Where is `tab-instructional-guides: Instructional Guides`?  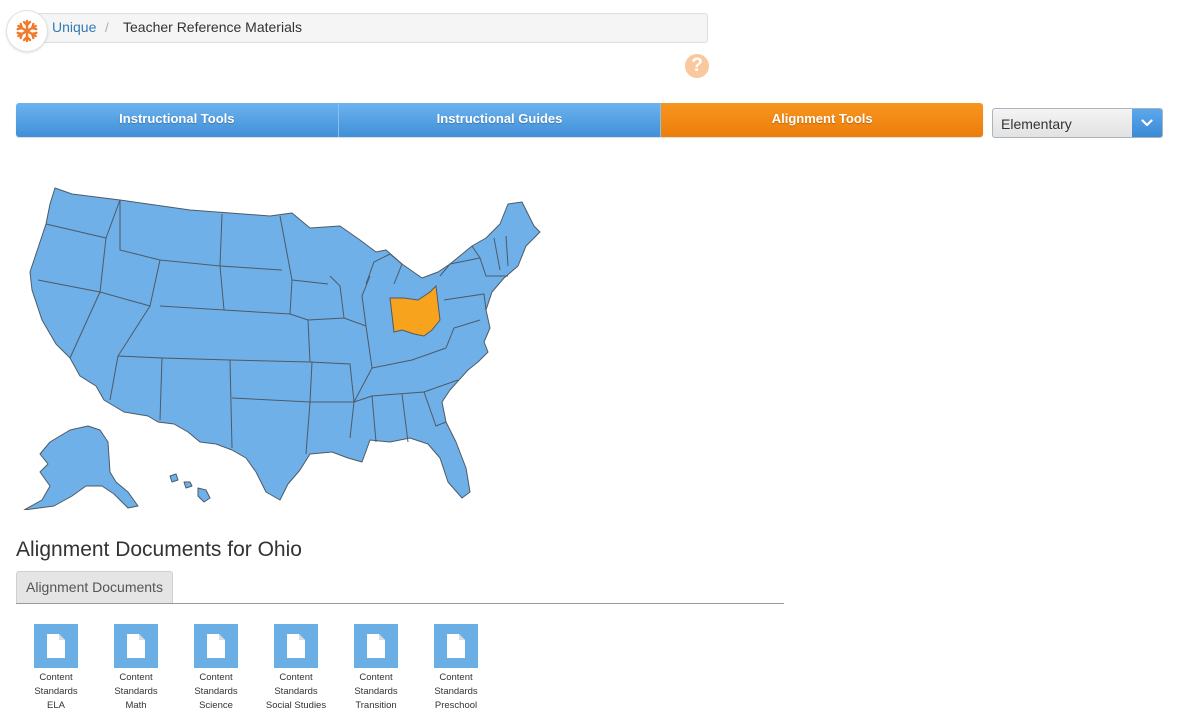
tab-instructional-guides: Instructional Guides is located at coordinates (500, 120).